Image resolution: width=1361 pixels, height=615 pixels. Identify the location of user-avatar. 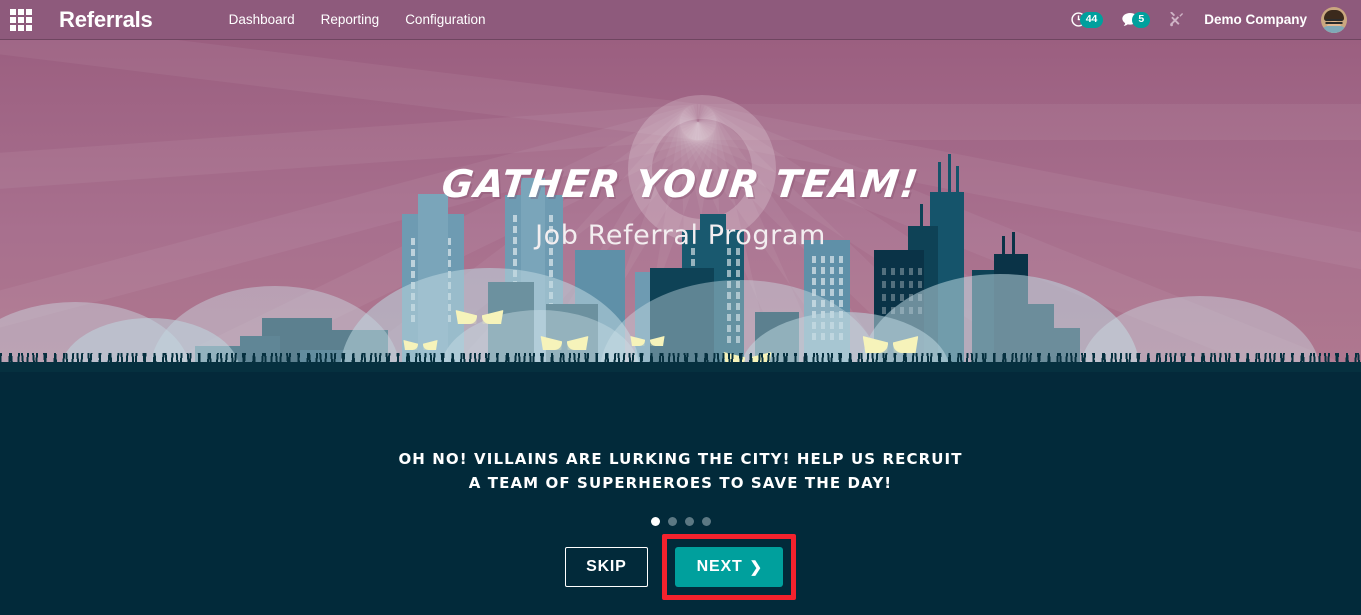
(1334, 19).